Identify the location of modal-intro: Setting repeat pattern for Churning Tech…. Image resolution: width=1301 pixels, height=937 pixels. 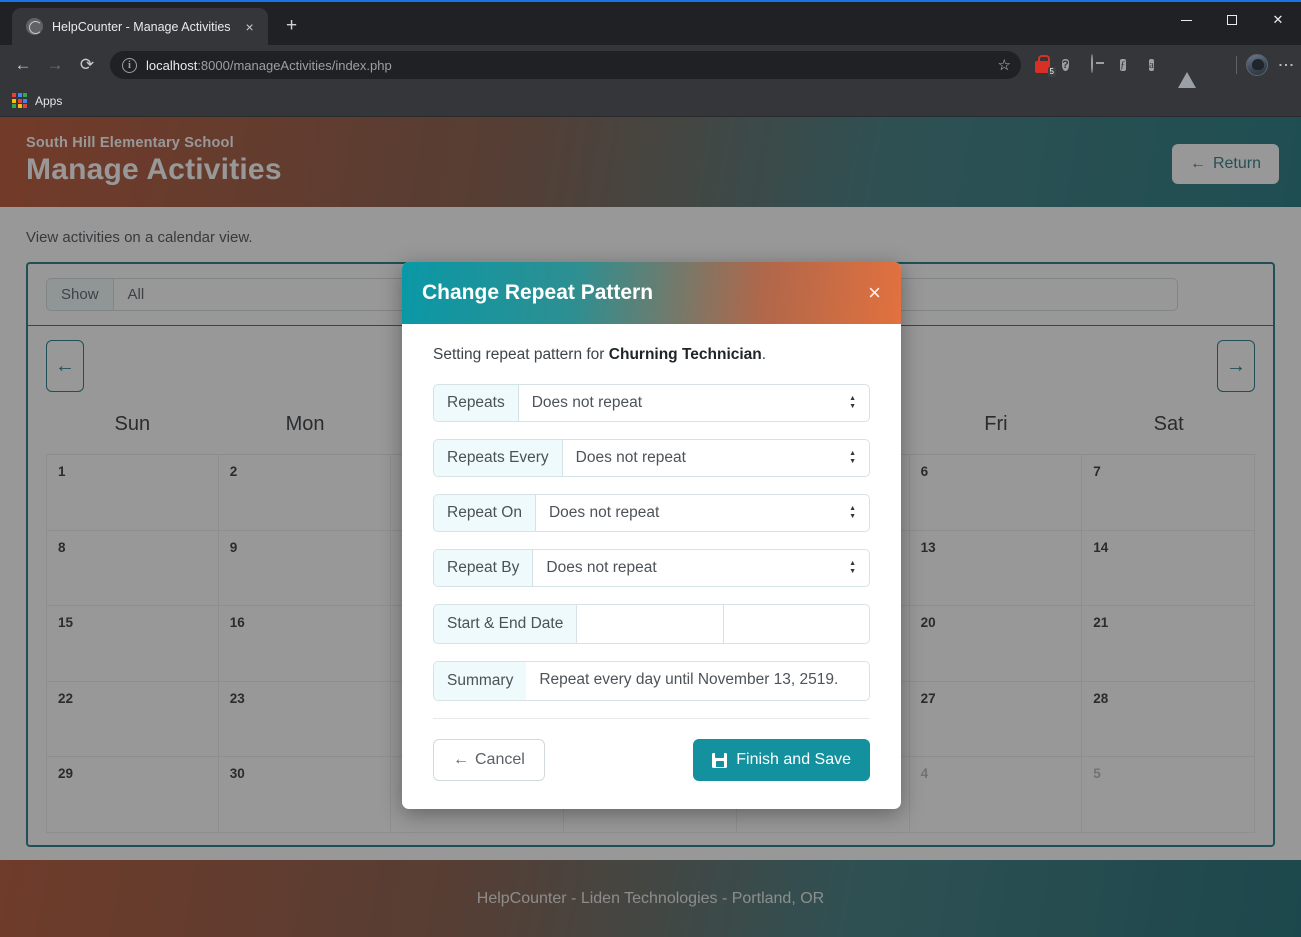
(651, 355).